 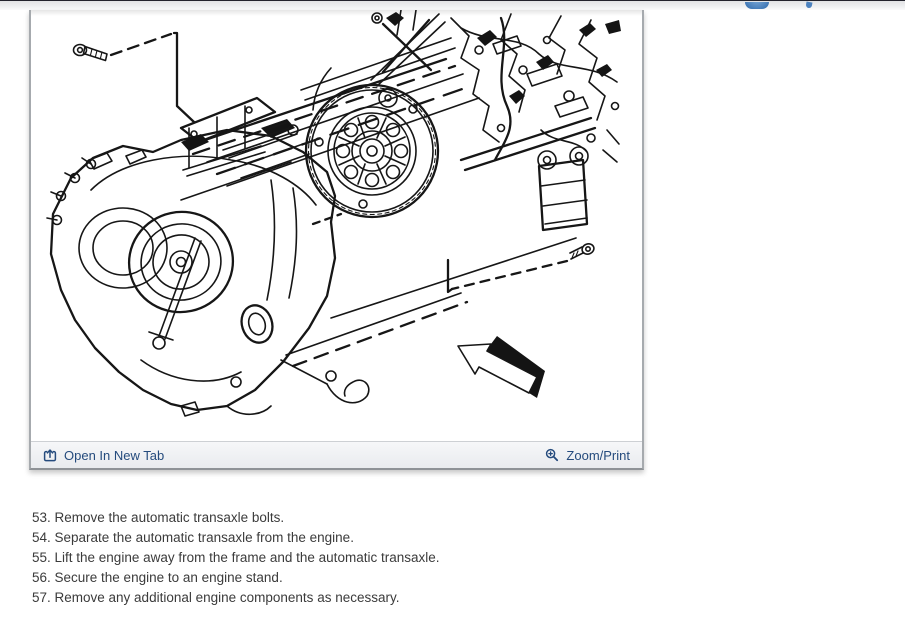 What do you see at coordinates (114, 455) in the screenshot?
I see `open-in-new-tab-label: Open In New Tab` at bounding box center [114, 455].